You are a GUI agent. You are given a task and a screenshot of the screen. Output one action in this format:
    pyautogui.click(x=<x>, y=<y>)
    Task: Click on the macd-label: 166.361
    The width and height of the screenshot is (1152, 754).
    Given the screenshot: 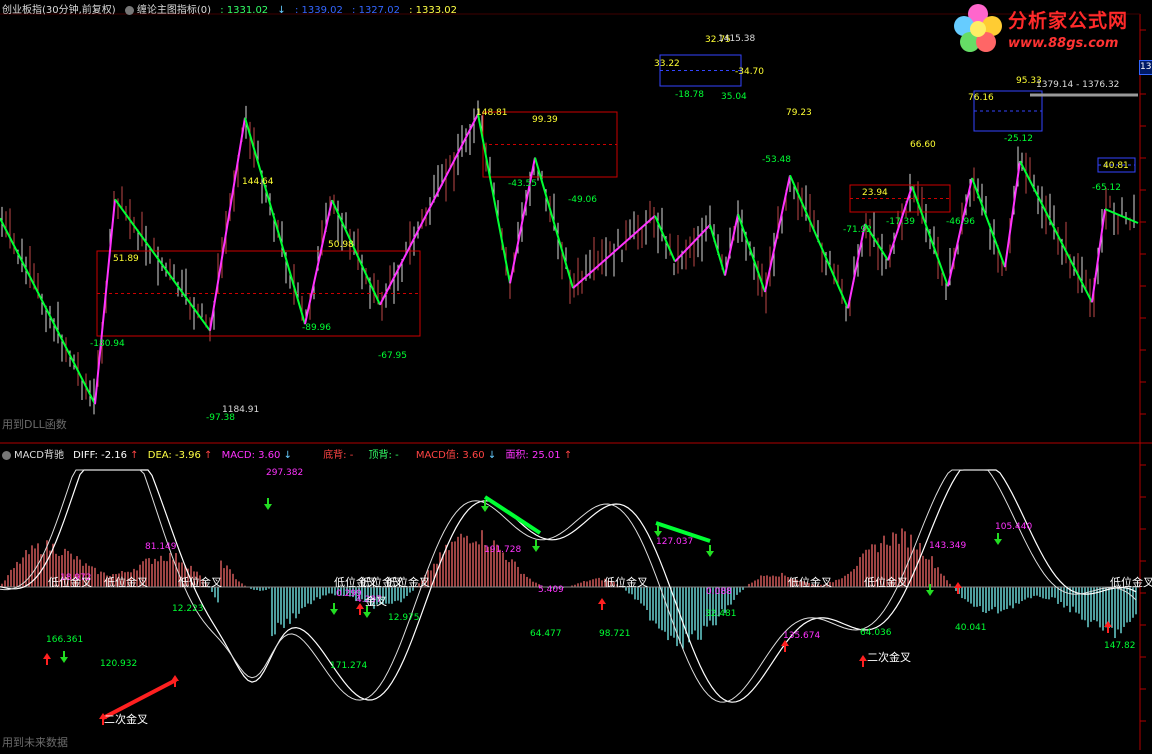 What is the action you would take?
    pyautogui.click(x=64, y=640)
    